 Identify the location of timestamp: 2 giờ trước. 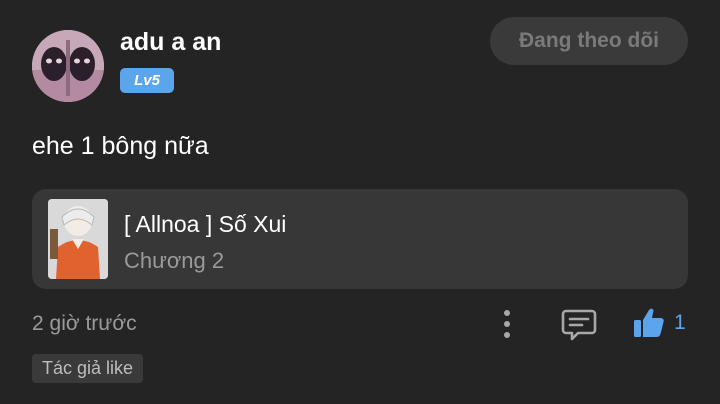
(84, 323).